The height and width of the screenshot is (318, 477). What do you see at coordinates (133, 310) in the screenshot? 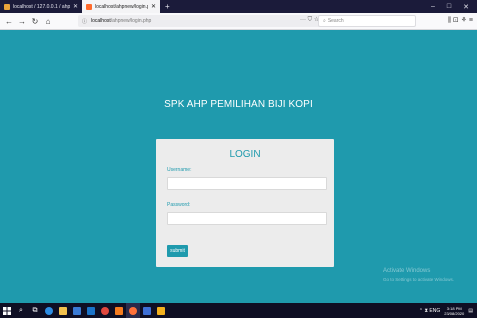
I see `firefox-icon` at bounding box center [133, 310].